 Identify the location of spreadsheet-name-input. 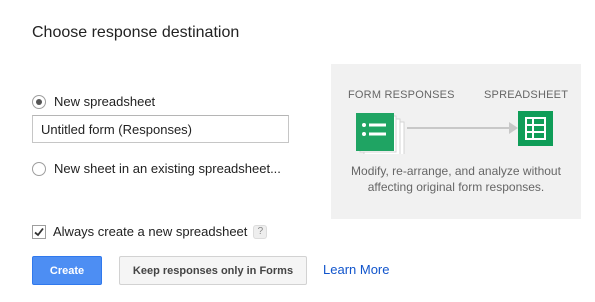
(160, 129).